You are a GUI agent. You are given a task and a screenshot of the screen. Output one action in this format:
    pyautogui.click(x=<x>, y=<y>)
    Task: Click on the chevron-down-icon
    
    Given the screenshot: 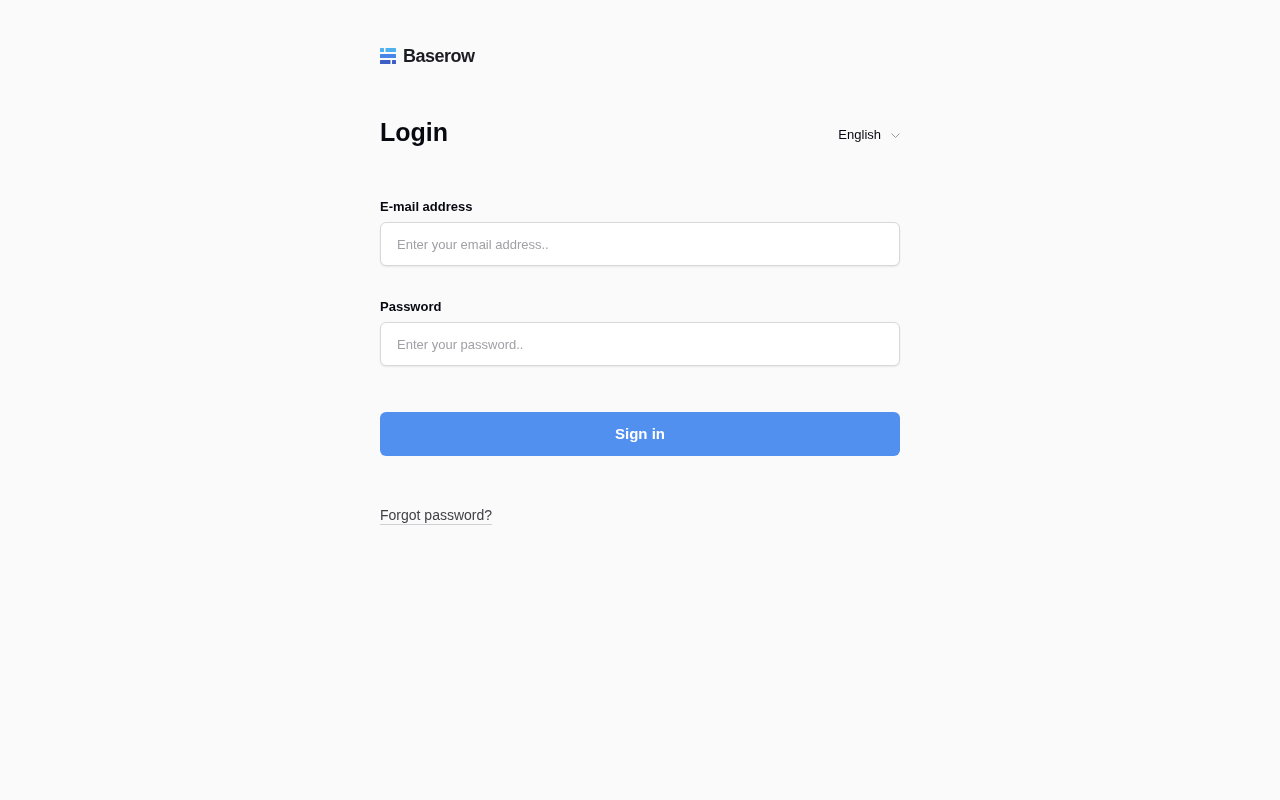 What is the action you would take?
    pyautogui.click(x=895, y=135)
    